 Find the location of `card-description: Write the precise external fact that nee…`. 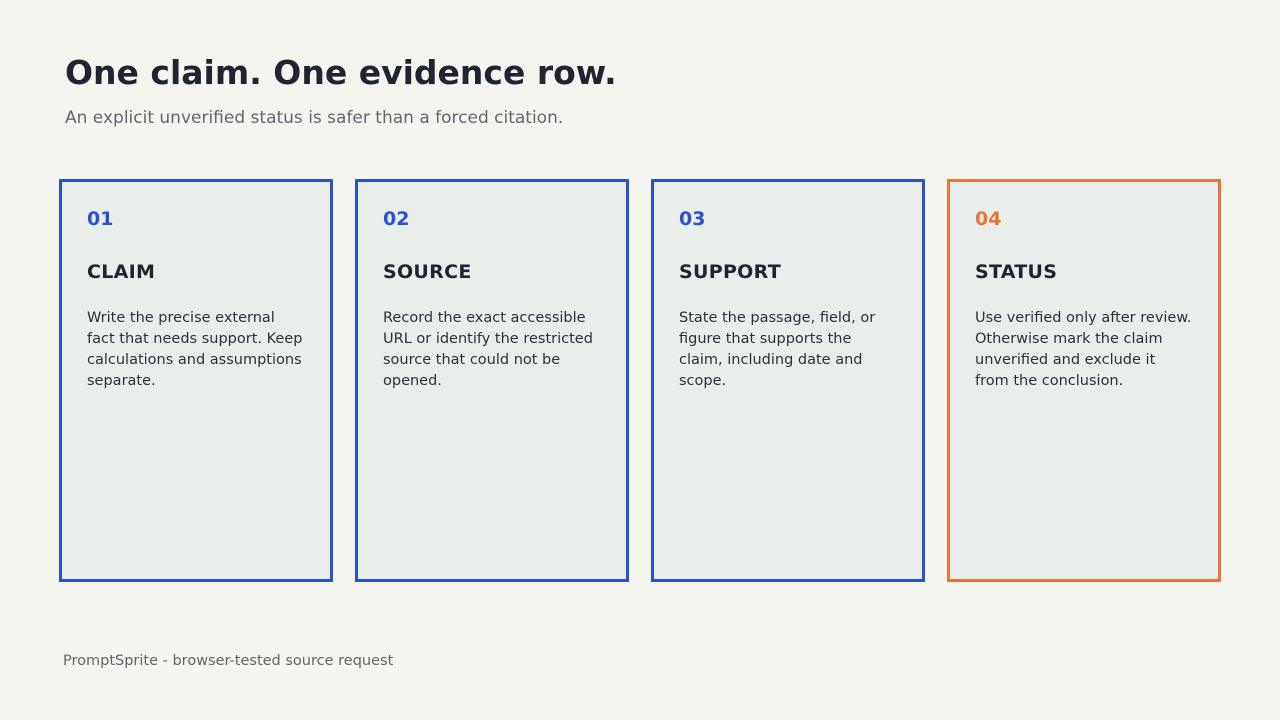

card-description: Write the precise external fact that nee… is located at coordinates (195, 349).